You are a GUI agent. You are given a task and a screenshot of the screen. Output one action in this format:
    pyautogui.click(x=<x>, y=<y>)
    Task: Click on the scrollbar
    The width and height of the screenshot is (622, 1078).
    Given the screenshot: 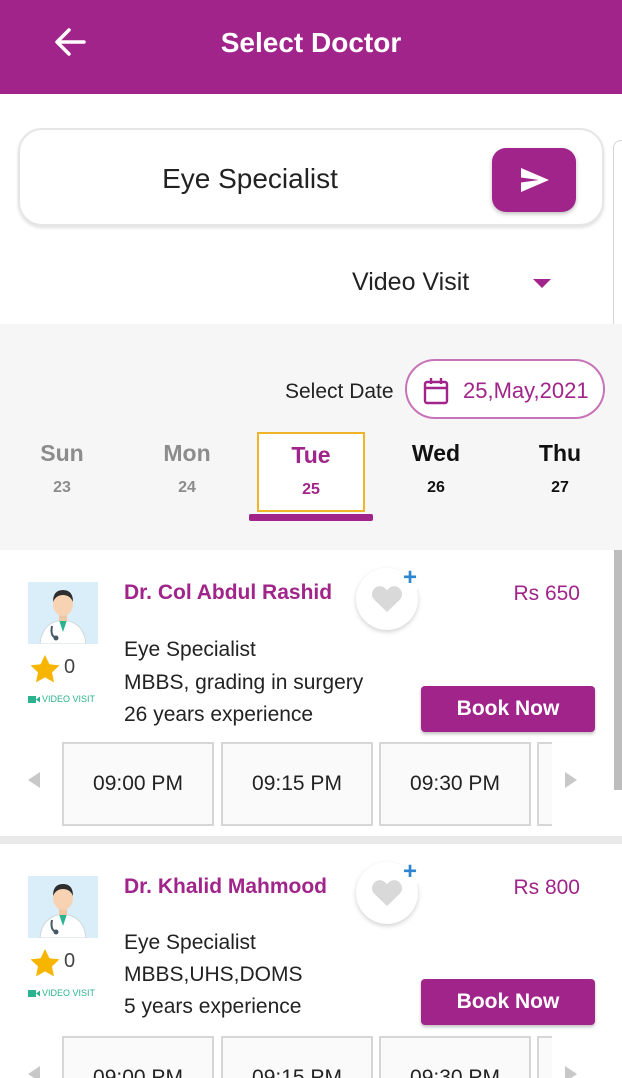 What is the action you would take?
    pyautogui.click(x=618, y=670)
    